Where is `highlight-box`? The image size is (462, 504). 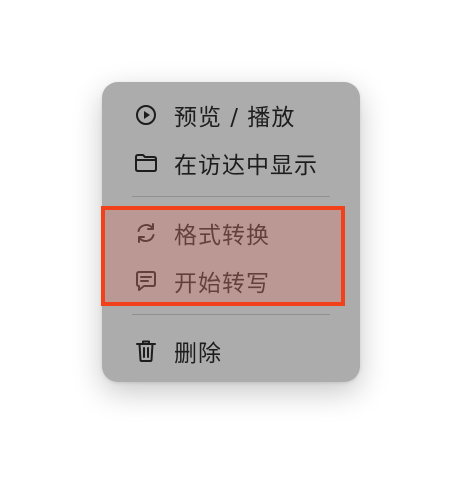
highlight-box is located at coordinates (223, 256).